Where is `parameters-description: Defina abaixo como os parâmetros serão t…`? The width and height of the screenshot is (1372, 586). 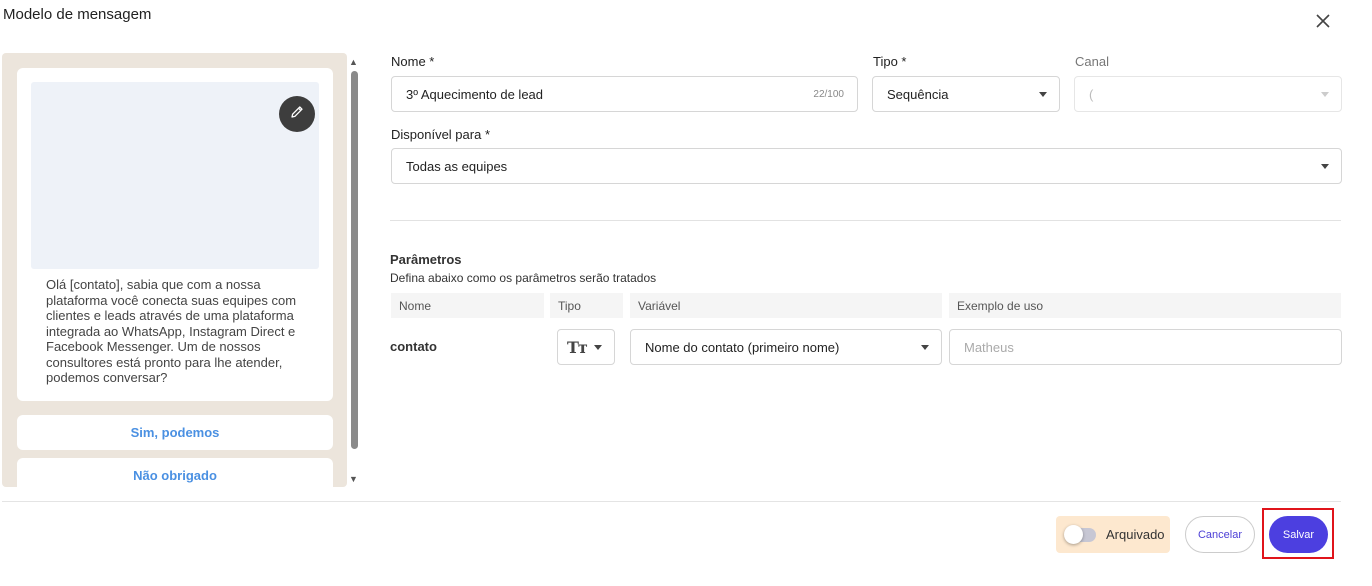
parameters-description: Defina abaixo como os parâmetros serão t… is located at coordinates (523, 278).